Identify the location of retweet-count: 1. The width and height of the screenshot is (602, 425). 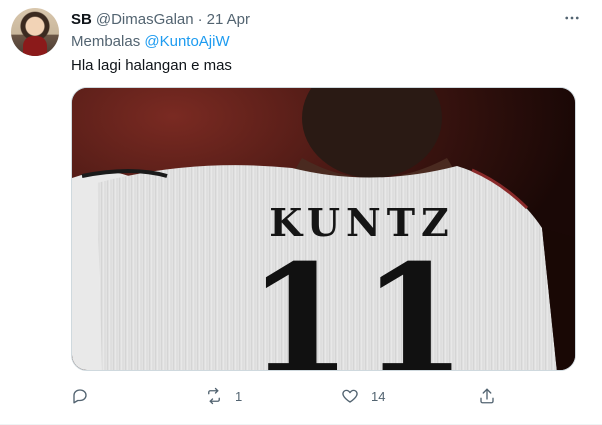
(239, 396).